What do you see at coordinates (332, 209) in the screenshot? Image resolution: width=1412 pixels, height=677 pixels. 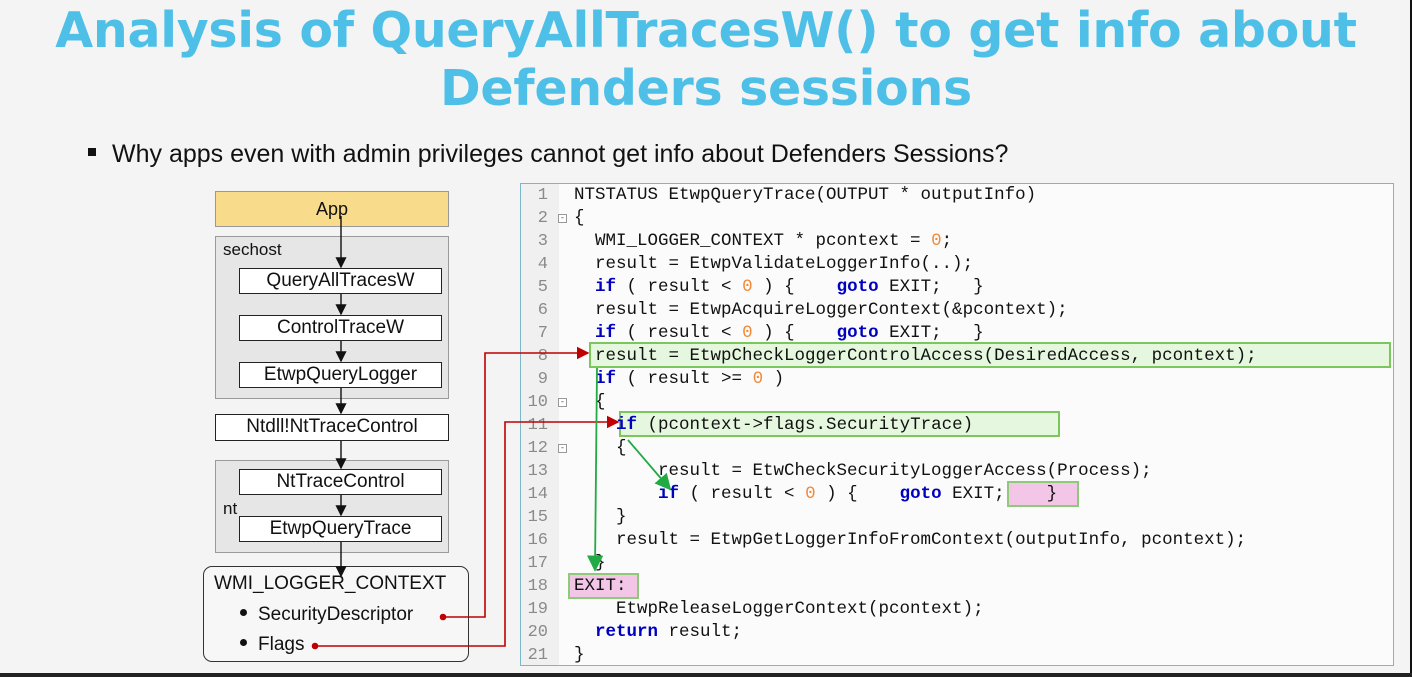 I see `app-box: App` at bounding box center [332, 209].